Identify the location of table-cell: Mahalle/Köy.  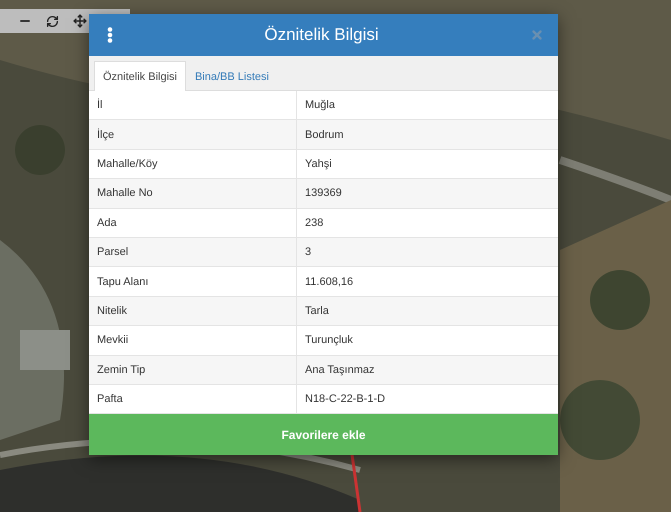
(193, 164).